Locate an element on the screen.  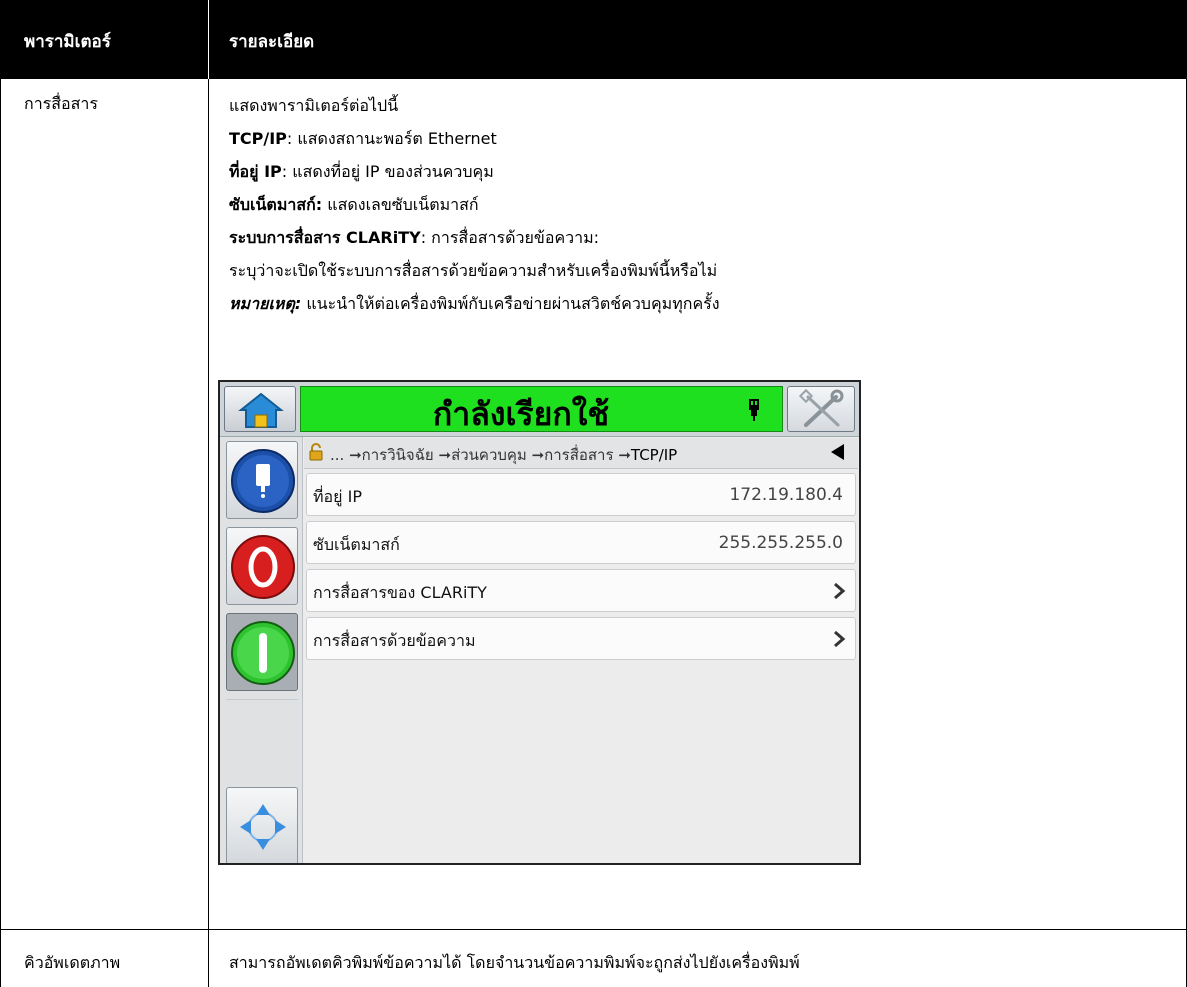
stop-icon is located at coordinates (263, 567).